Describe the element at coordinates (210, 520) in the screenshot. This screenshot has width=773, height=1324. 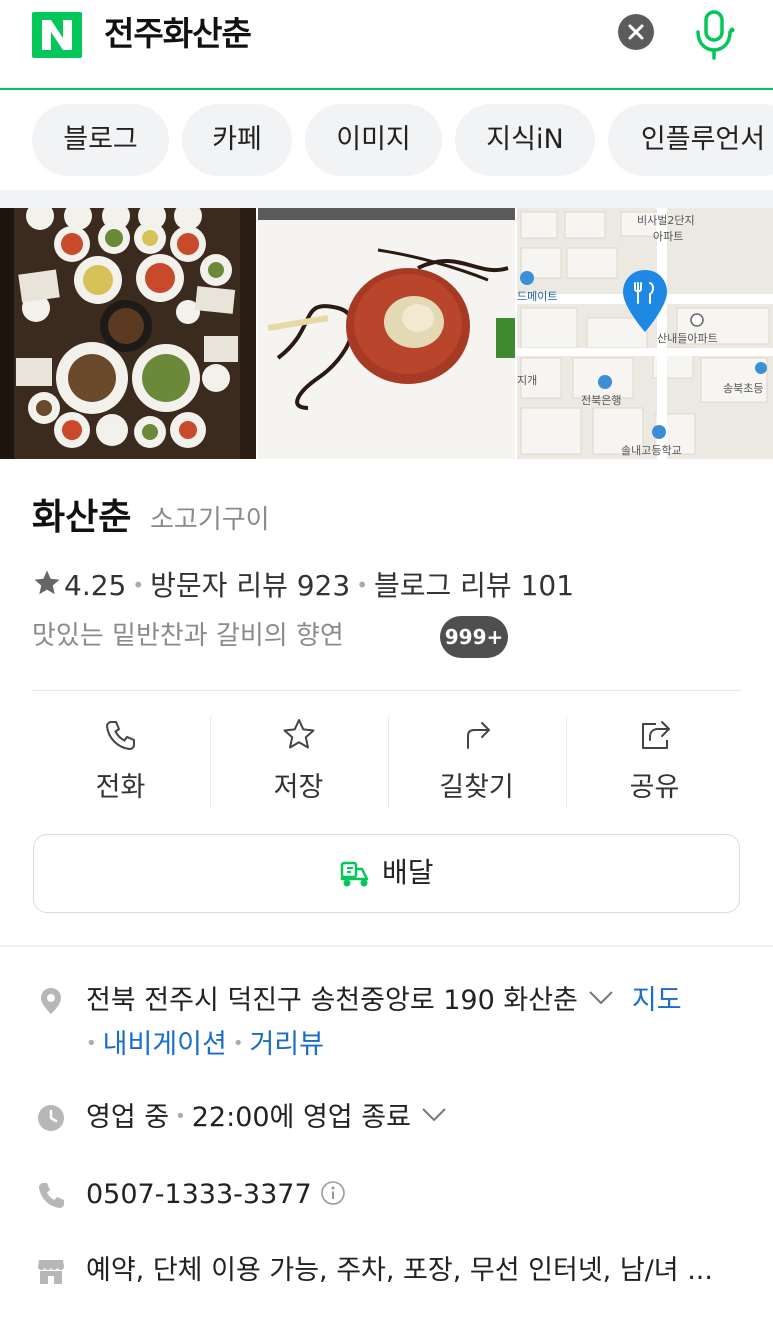
I see `place-category: 소고기구이` at that location.